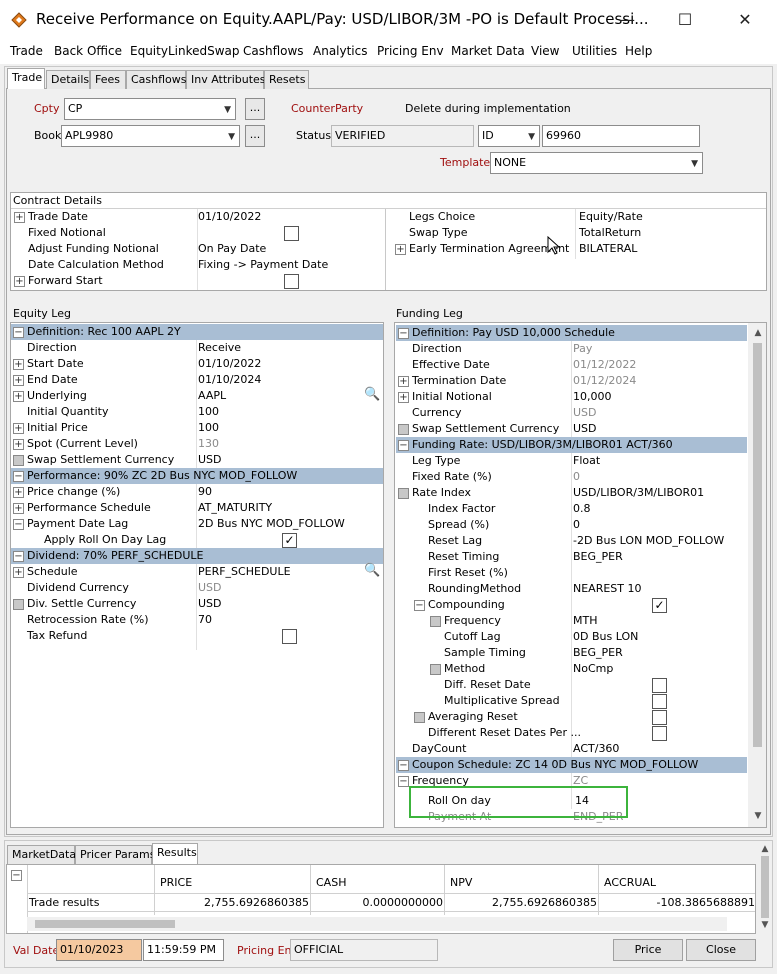 This screenshot has width=777, height=974. I want to click on results-vscrollbar: ▲ ▼, so click(765, 888).